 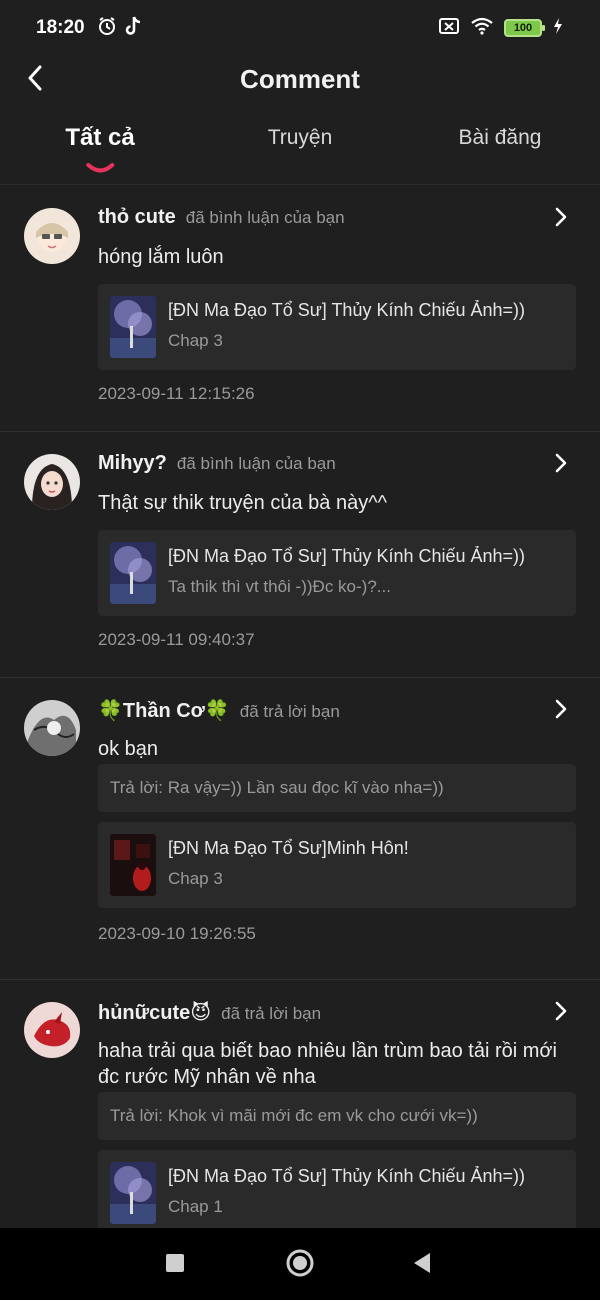 I want to click on back-nav-button, so click(x=422, y=1265).